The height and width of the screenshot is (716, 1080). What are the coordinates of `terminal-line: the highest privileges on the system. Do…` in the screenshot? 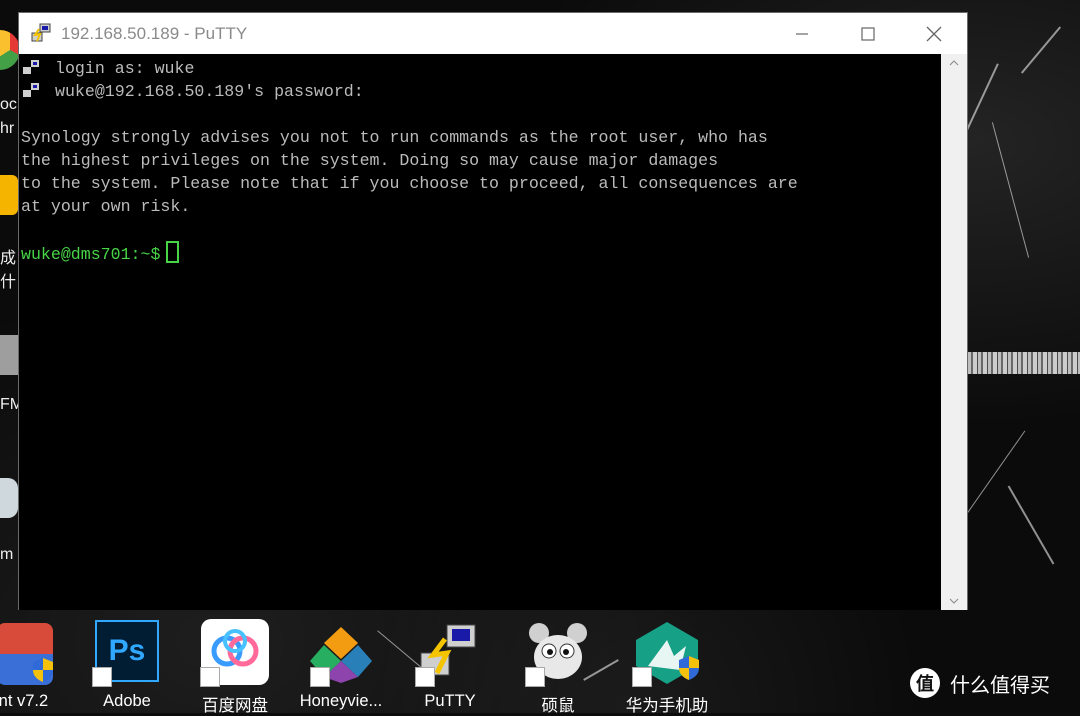 It's located at (370, 160).